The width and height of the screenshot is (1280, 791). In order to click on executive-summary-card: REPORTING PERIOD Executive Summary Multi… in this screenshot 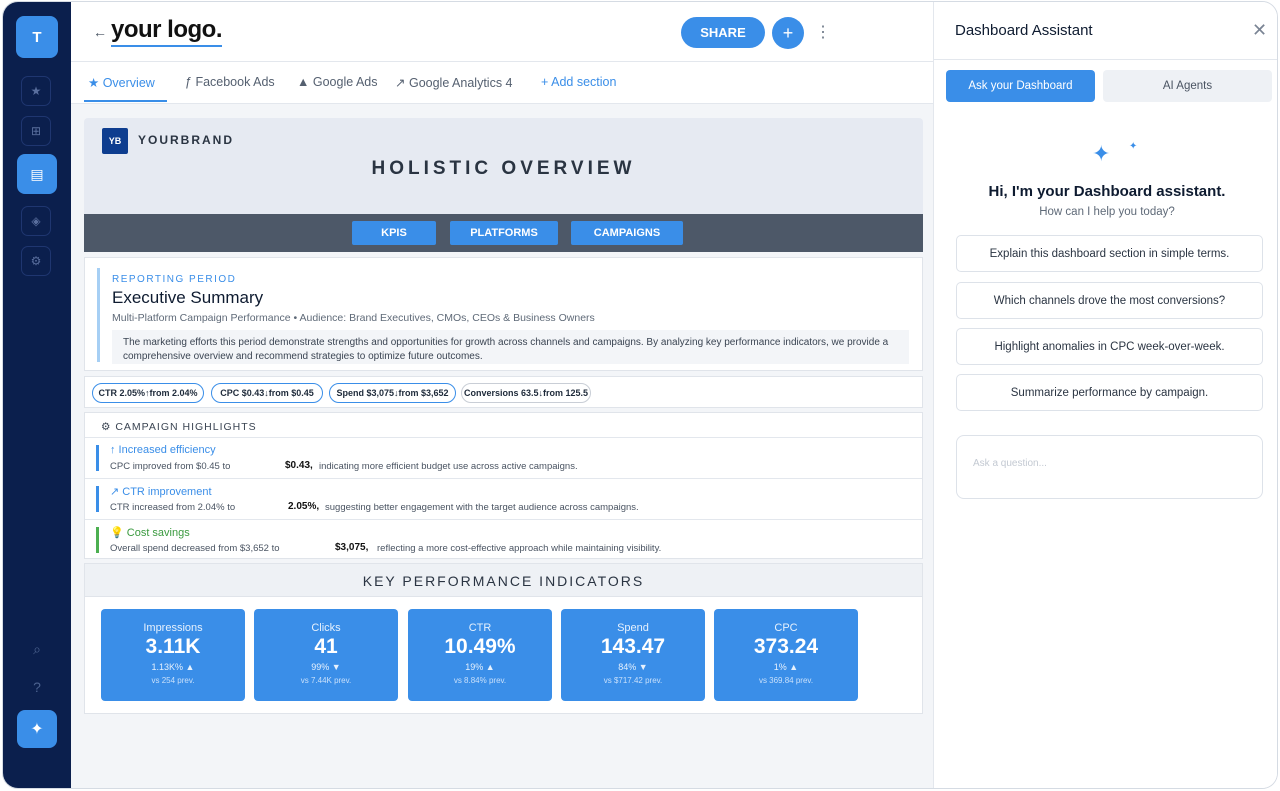, I will do `click(503, 314)`.